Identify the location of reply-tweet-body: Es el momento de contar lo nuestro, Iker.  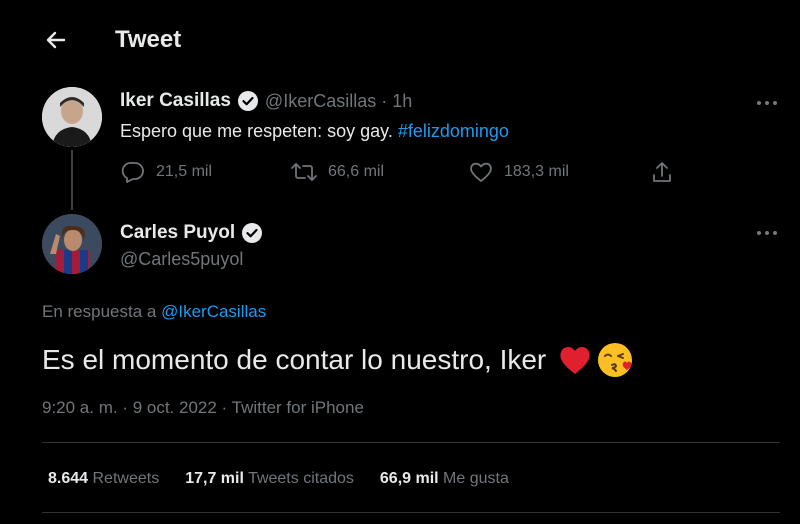
(294, 359).